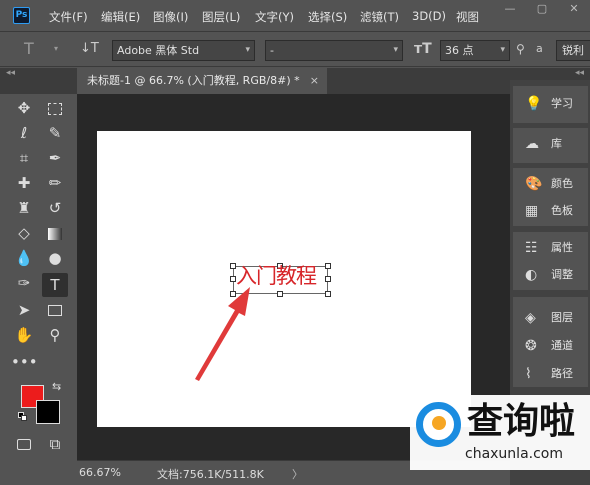  I want to click on panel-color: 🎨 颜色, so click(550, 184).